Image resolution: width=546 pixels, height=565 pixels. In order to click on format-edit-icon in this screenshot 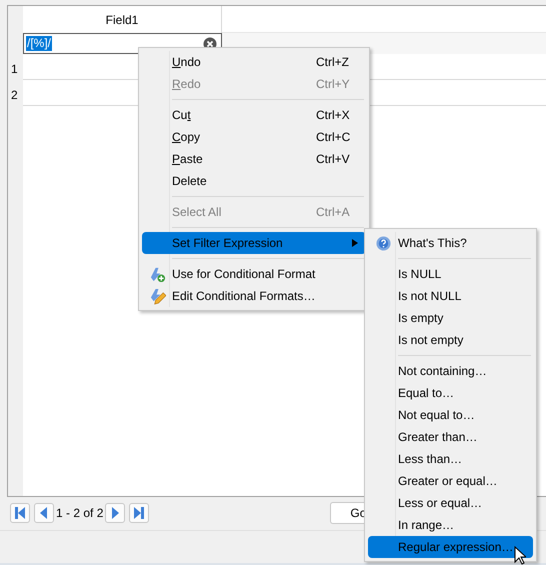, I will do `click(157, 296)`.